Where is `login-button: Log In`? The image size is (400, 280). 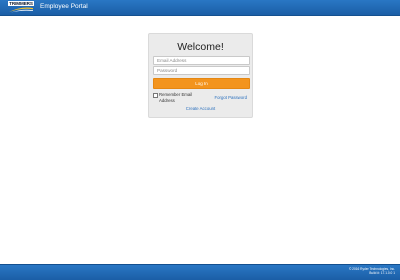
login-button: Log In is located at coordinates (201, 83).